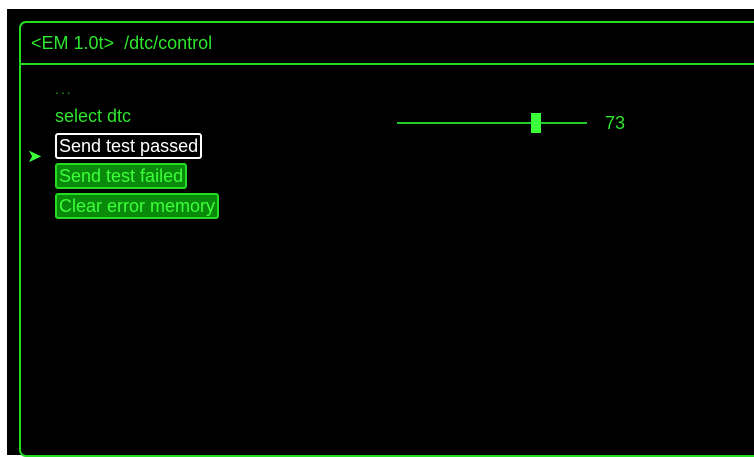 The width and height of the screenshot is (754, 457). What do you see at coordinates (535, 123) in the screenshot?
I see `slider-thumb` at bounding box center [535, 123].